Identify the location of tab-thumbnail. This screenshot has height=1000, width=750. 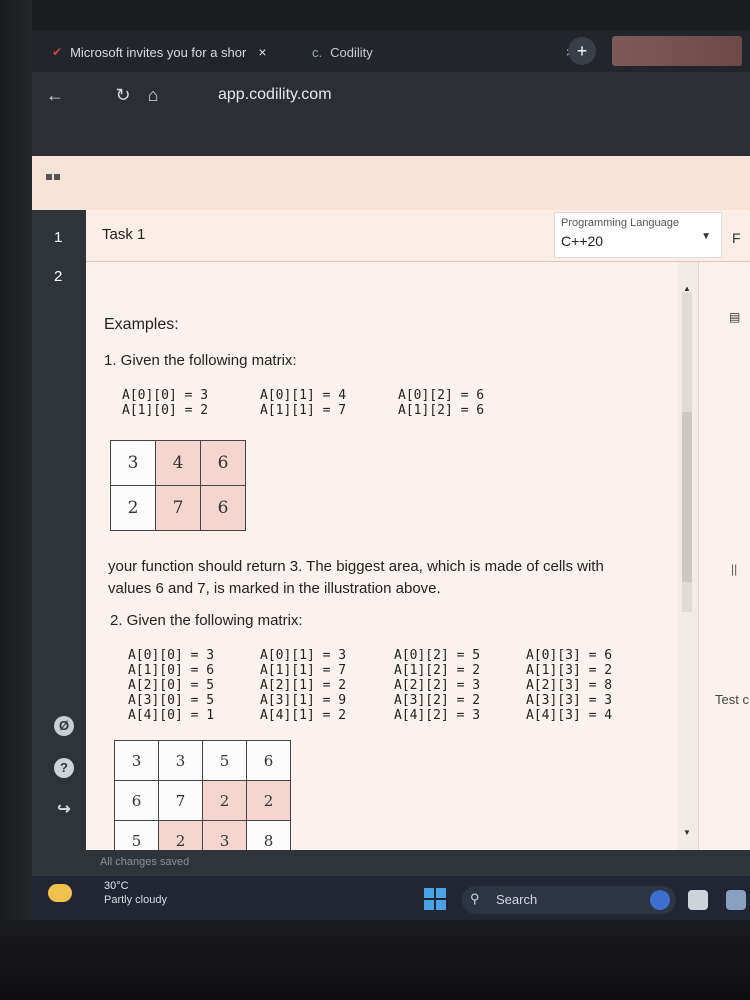
(677, 51).